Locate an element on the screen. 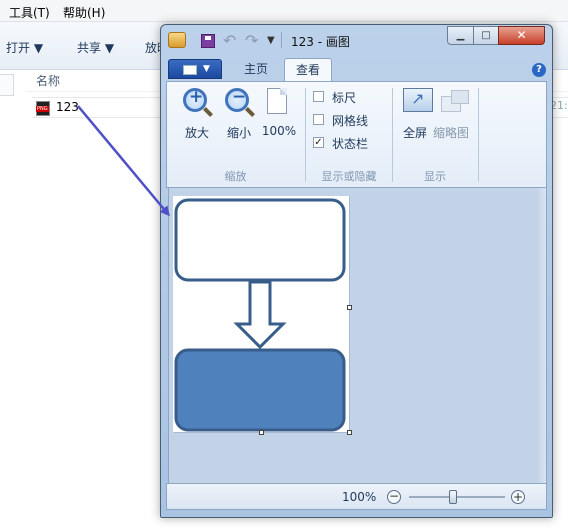 The image size is (568, 528). statusbar-label: 状态栏 is located at coordinates (350, 144).